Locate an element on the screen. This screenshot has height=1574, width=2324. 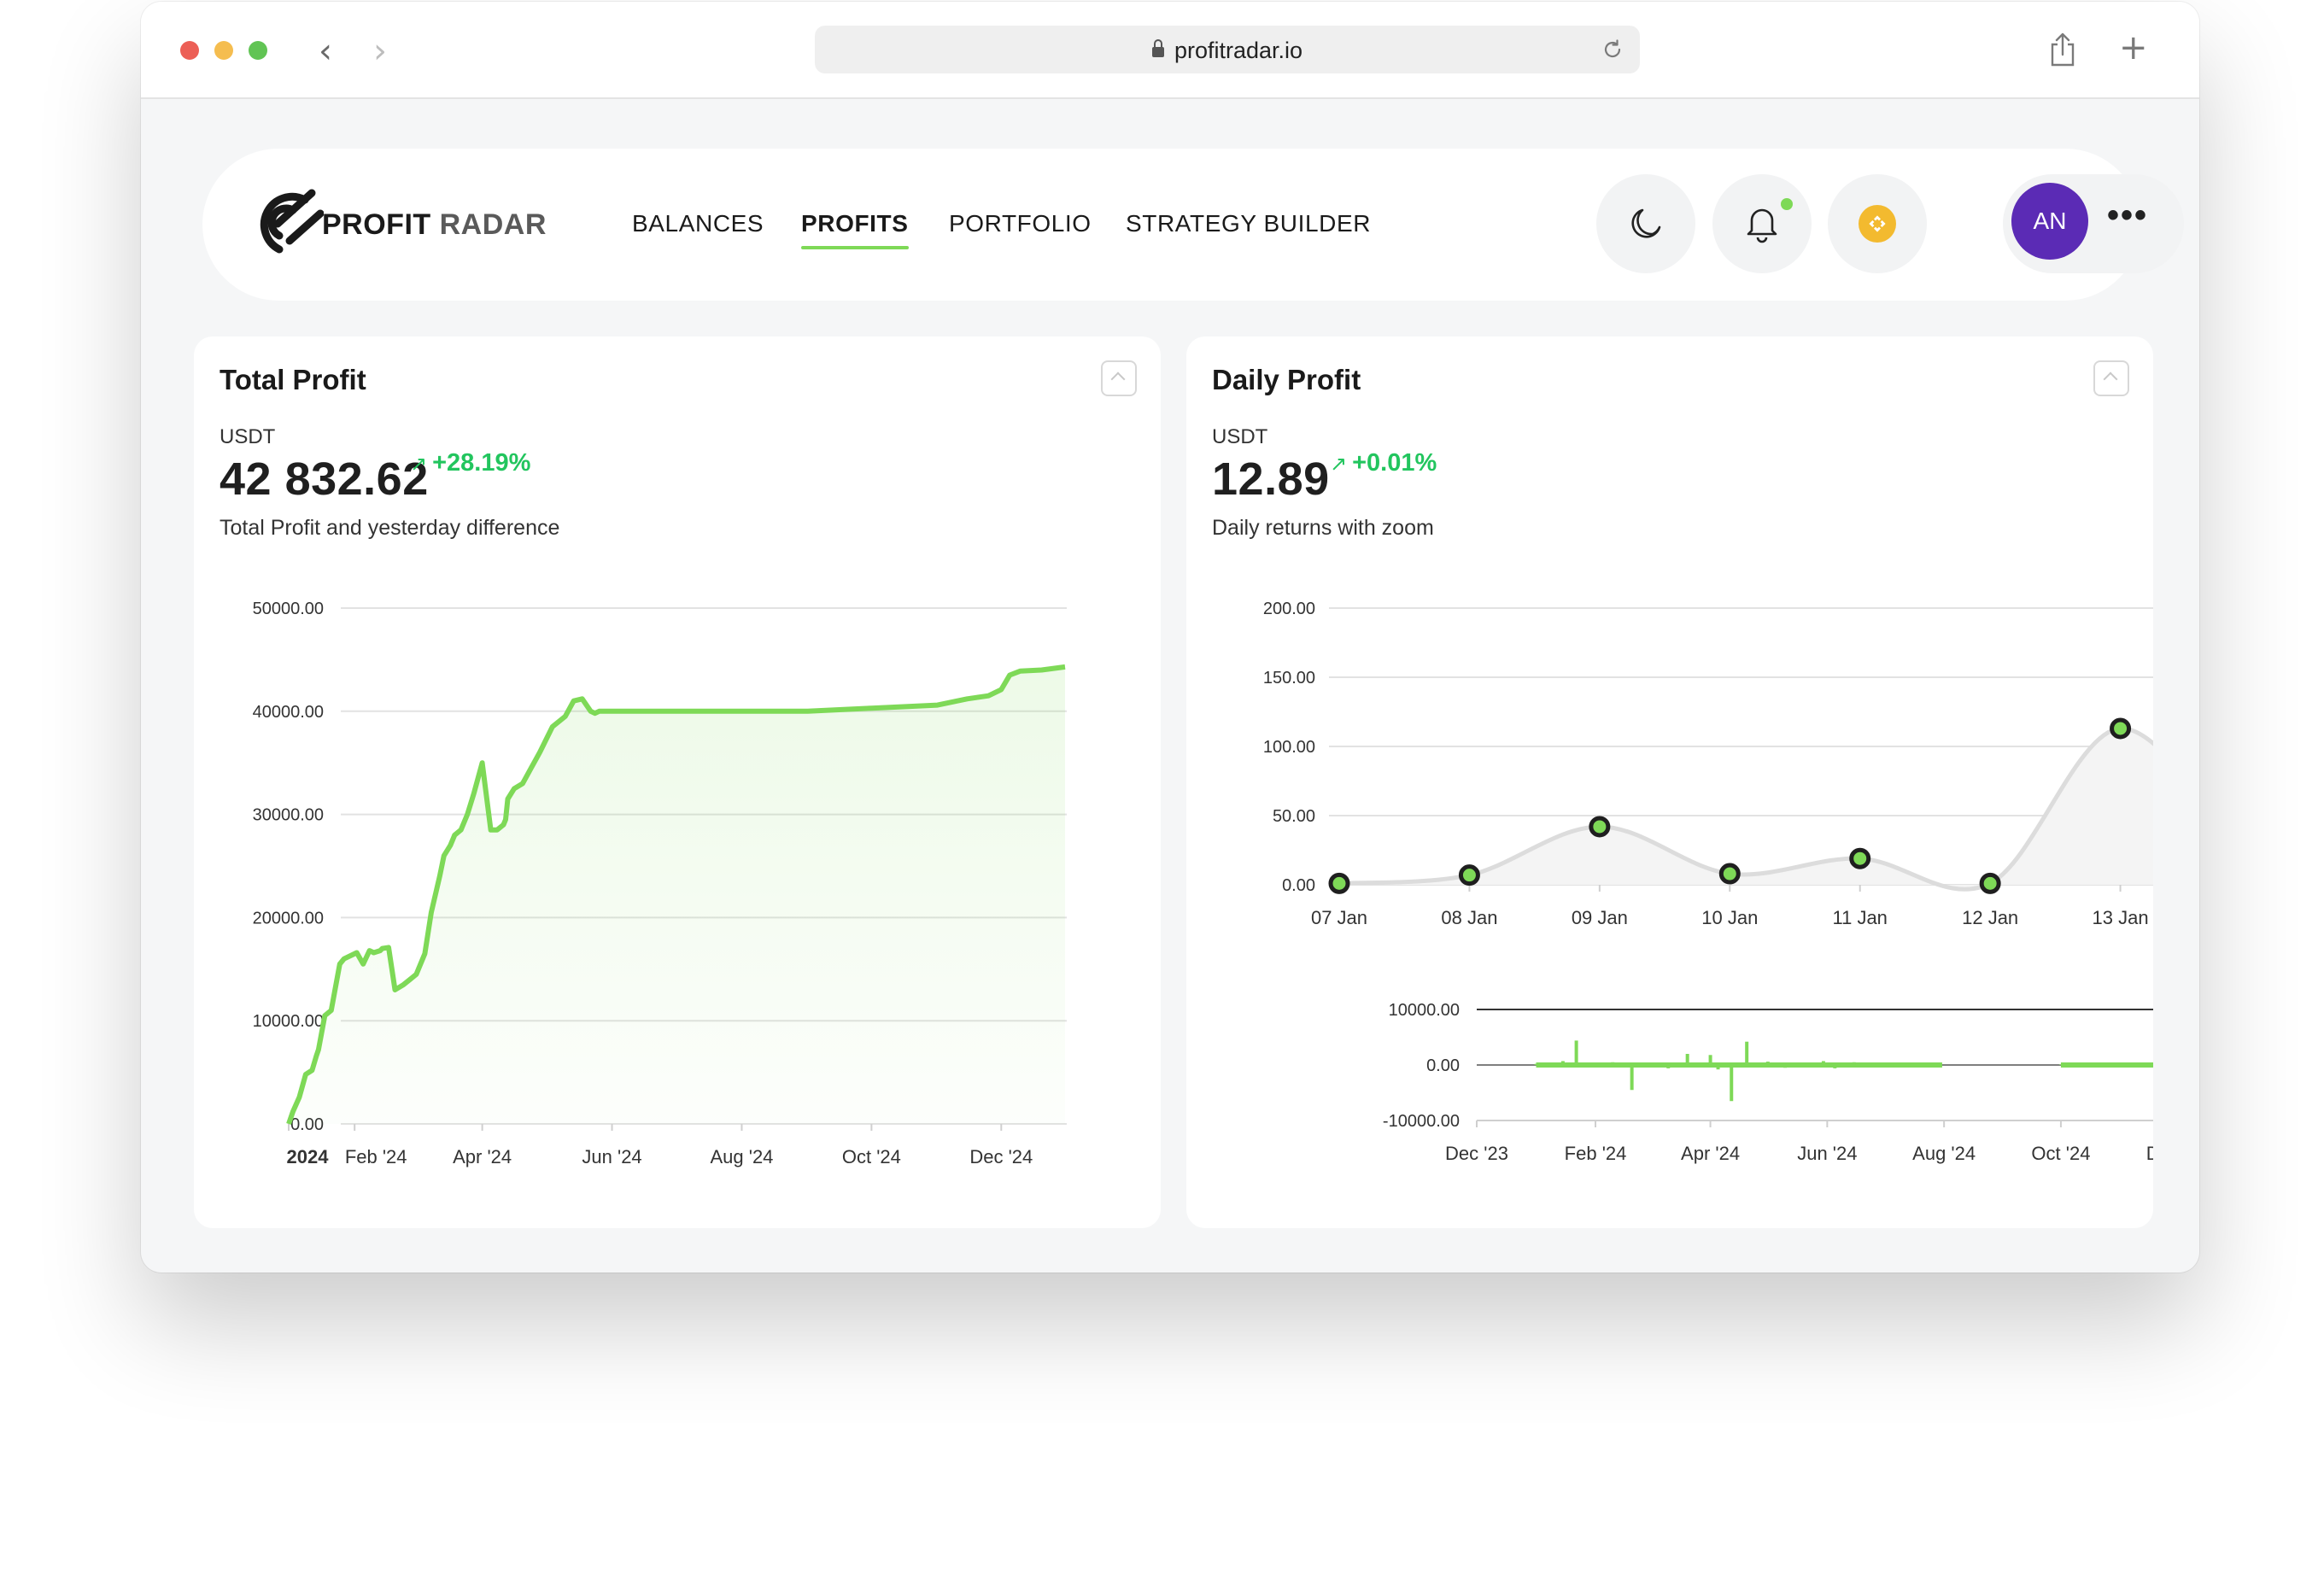
x-tick-label: 07 Jan is located at coordinates (1339, 917).